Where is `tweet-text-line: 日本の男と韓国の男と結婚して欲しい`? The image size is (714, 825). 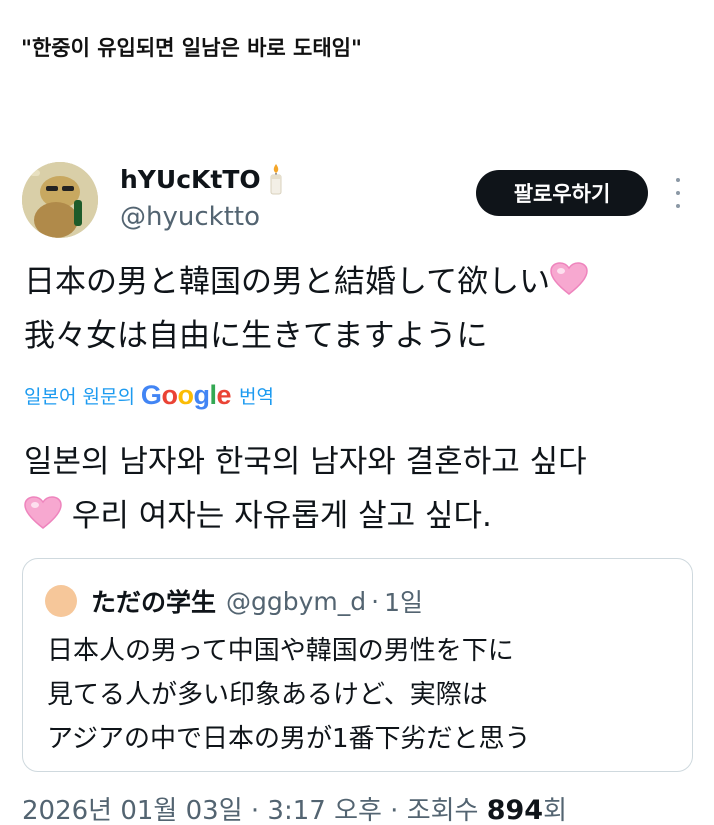 tweet-text-line: 日本の男と韓国の男と結婚して欲しい is located at coordinates (354, 282).